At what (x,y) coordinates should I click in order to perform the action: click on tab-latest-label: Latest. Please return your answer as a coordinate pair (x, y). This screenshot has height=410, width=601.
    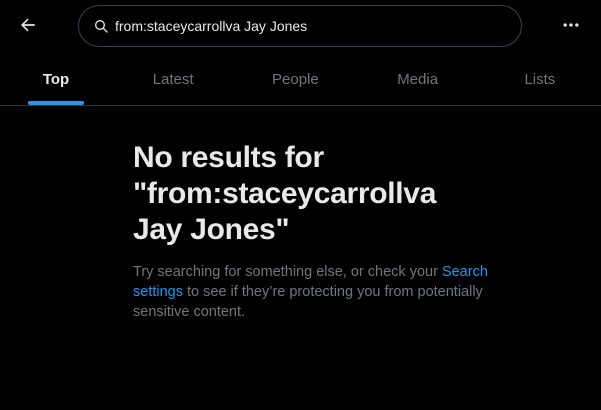
    Looking at the image, I should click on (173, 79).